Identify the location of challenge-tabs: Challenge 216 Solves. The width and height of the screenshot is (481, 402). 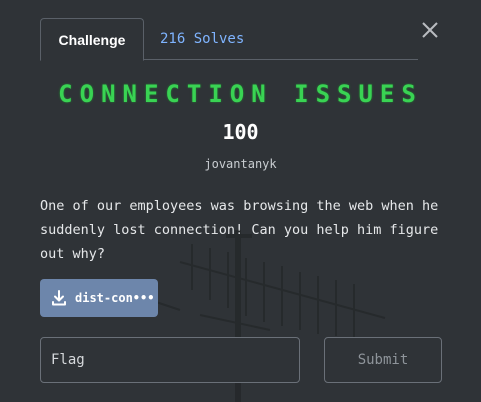
(229, 39).